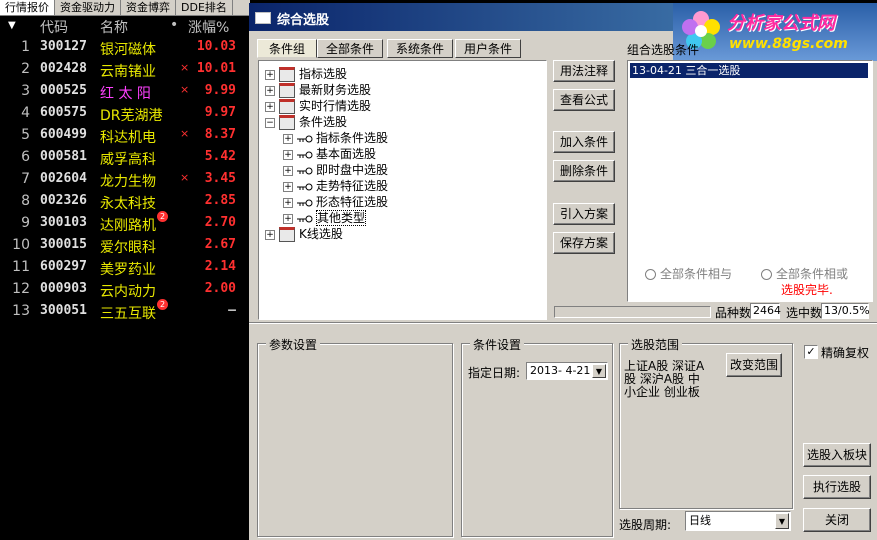  I want to click on change-pct: 9.99, so click(220, 90).